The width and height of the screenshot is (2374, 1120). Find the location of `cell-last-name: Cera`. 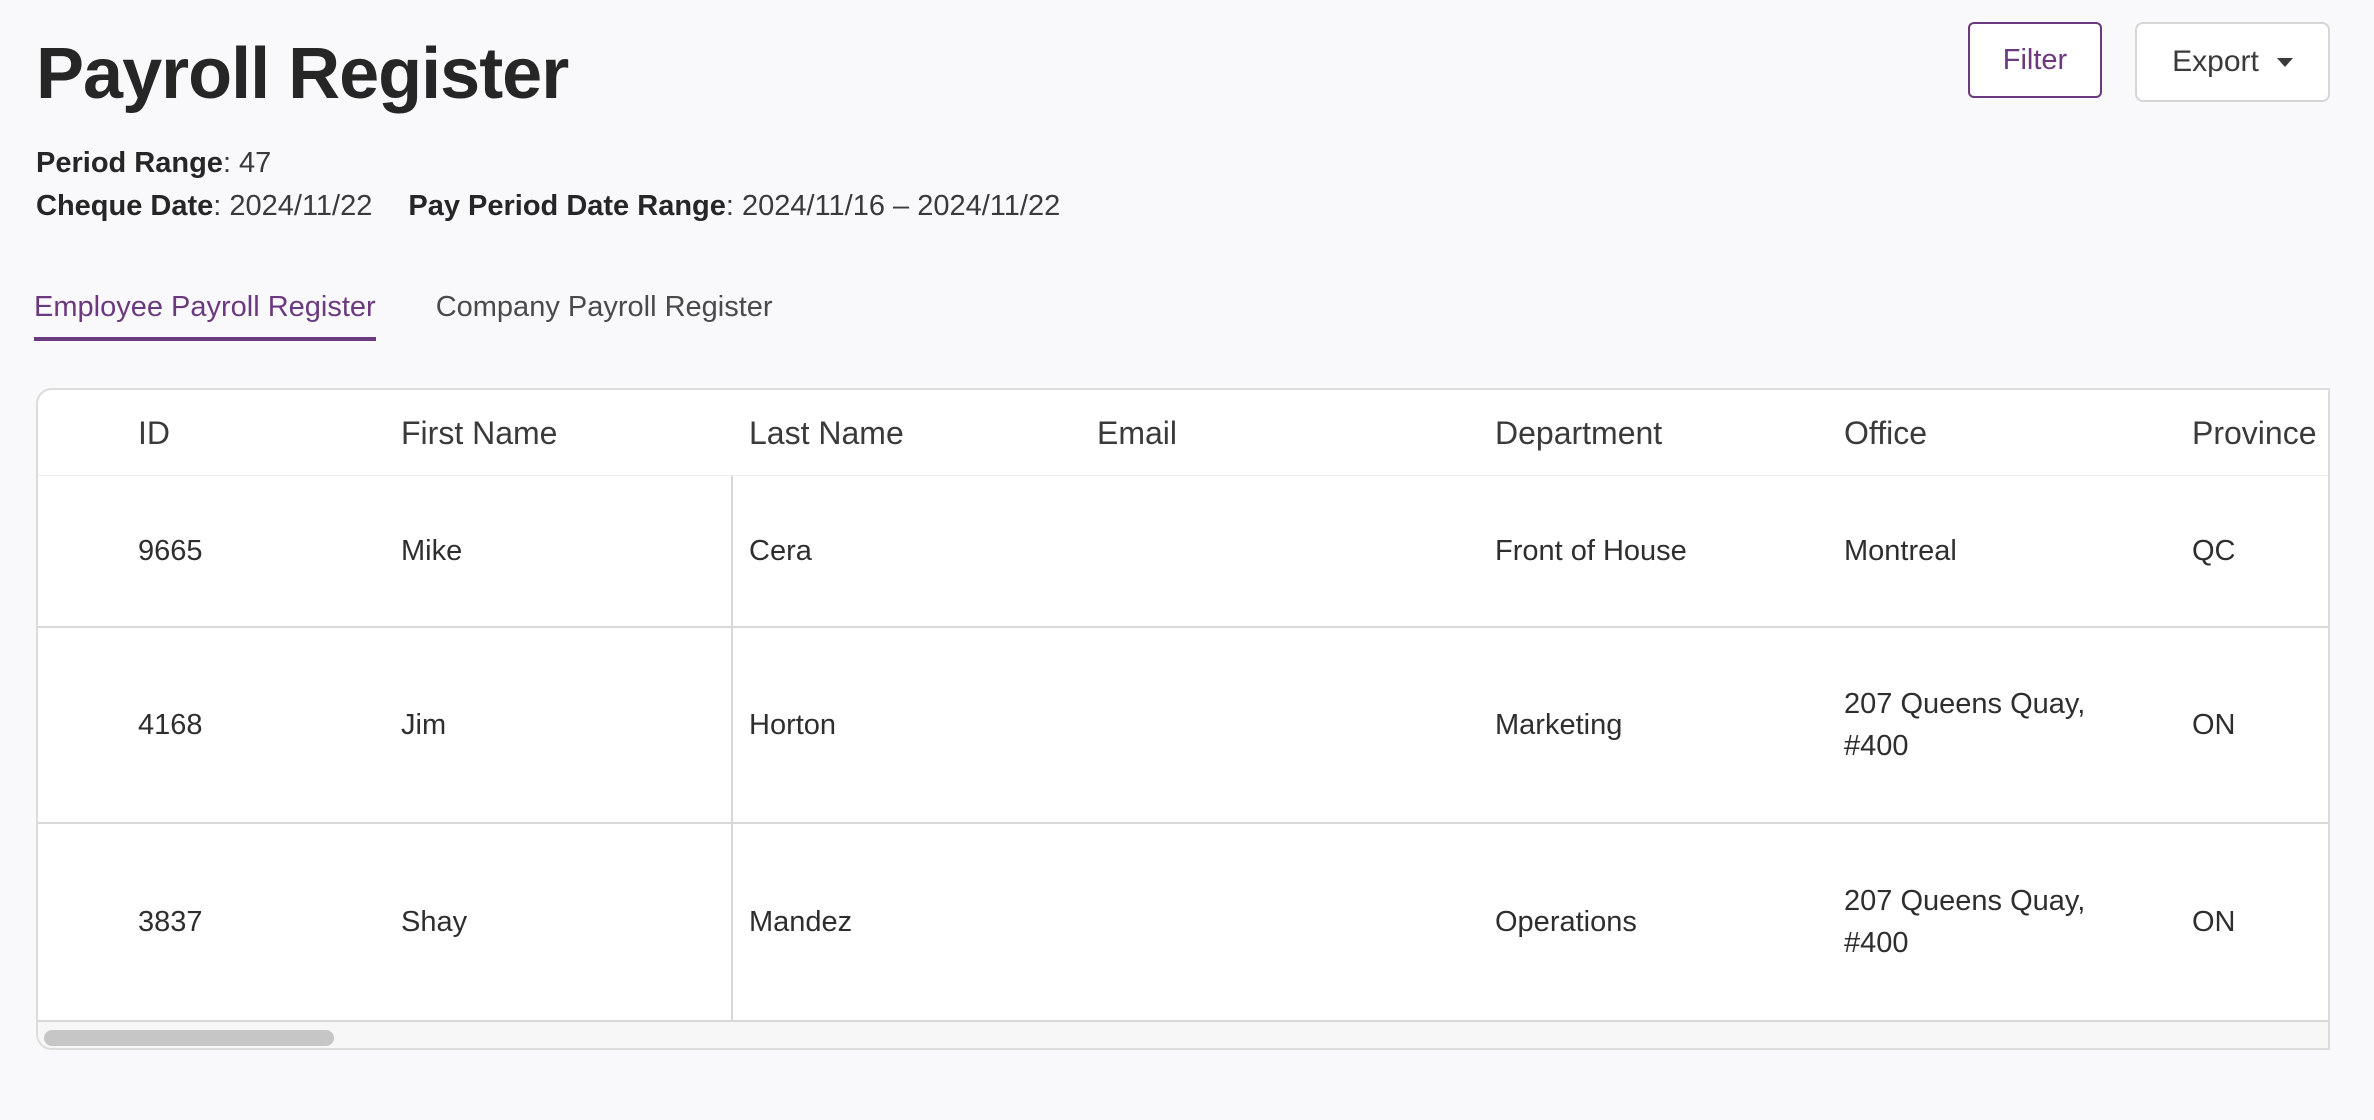

cell-last-name: Cera is located at coordinates (780, 551).